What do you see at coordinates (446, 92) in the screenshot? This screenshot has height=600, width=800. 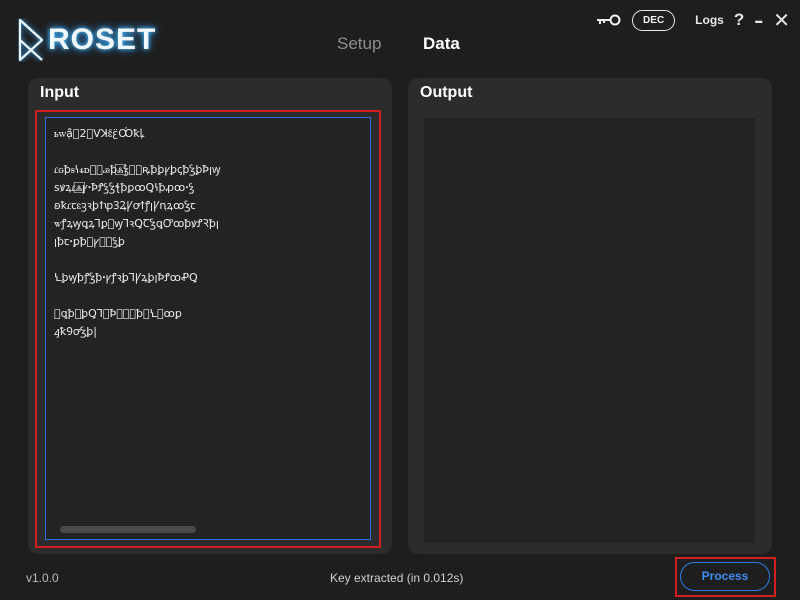 I see `output-panel-title: Output` at bounding box center [446, 92].